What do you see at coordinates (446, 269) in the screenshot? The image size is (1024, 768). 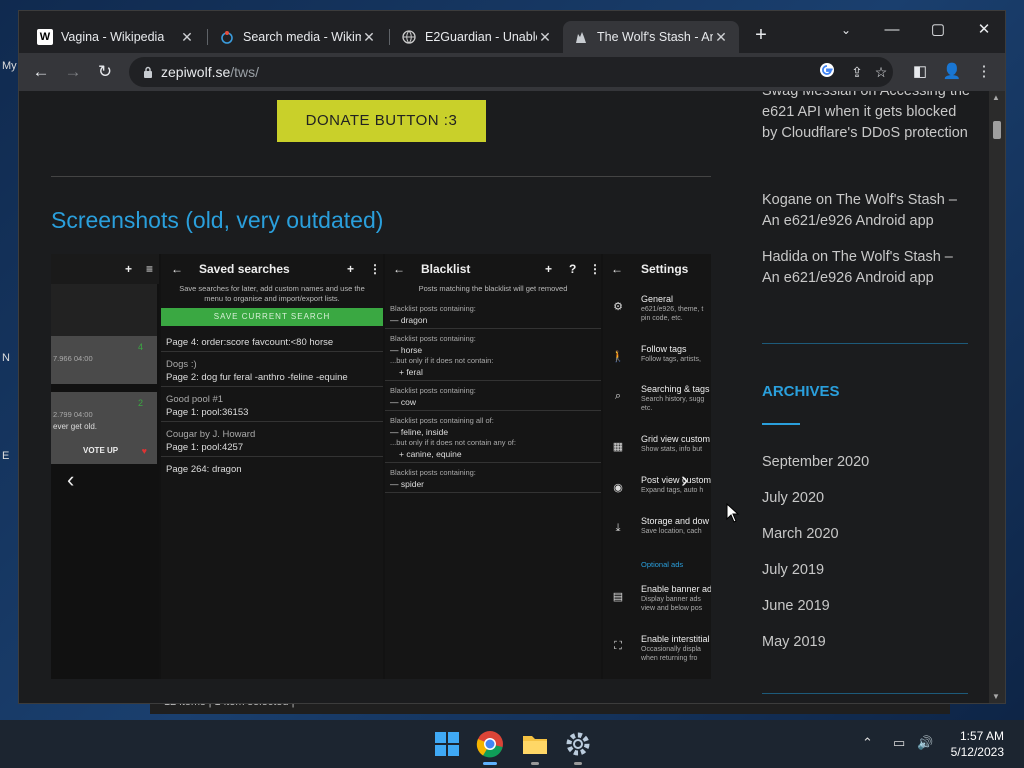 I see `blacklist-title: Blacklist` at bounding box center [446, 269].